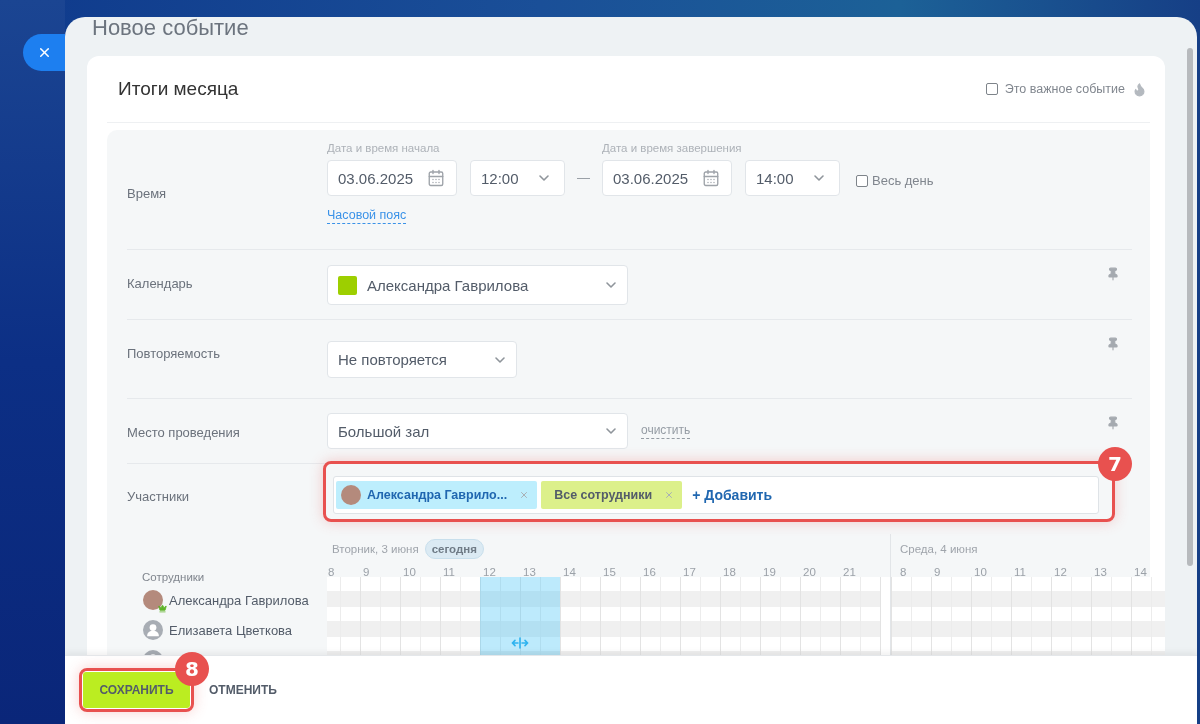 The width and height of the screenshot is (1200, 724). Describe the element at coordinates (454, 549) in the screenshot. I see `today-badge: сегодня` at that location.